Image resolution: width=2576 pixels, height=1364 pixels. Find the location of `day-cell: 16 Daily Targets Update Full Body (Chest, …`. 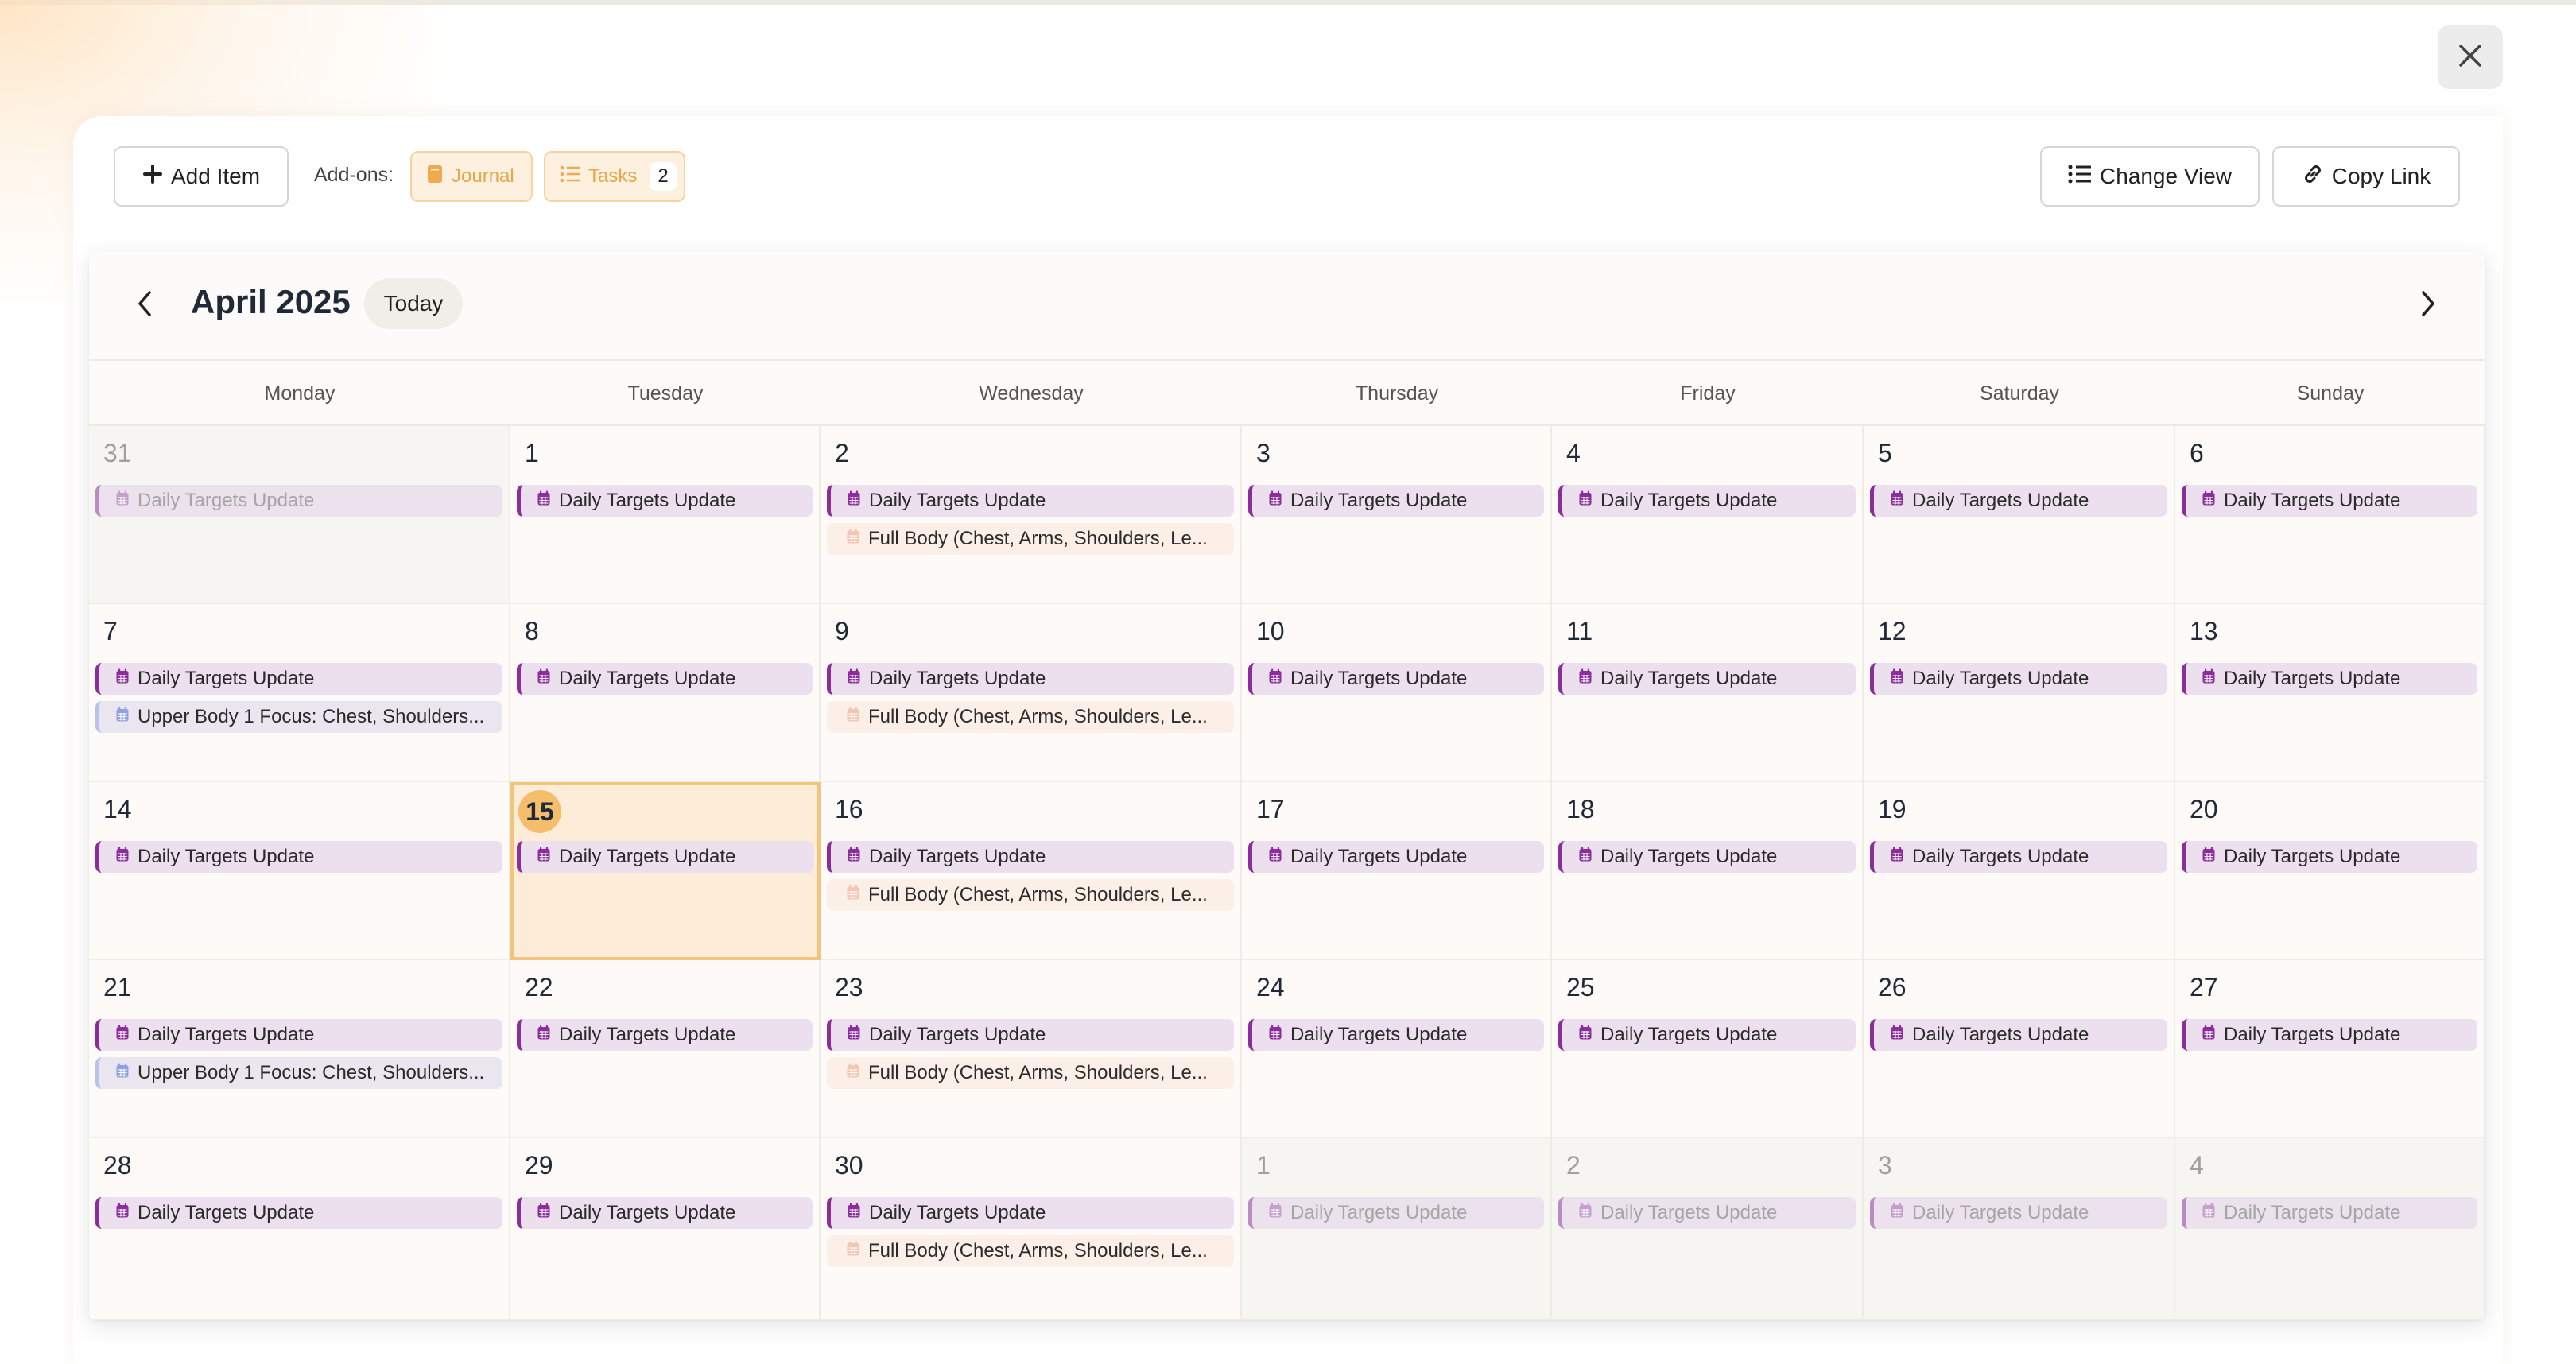

day-cell: 16 Daily Targets Update Full Body (Chest, … is located at coordinates (1032, 871).